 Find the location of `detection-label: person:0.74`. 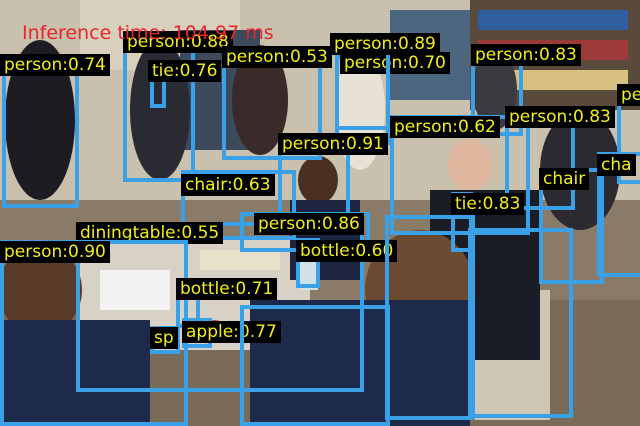

detection-label: person:0.74 is located at coordinates (55, 65).